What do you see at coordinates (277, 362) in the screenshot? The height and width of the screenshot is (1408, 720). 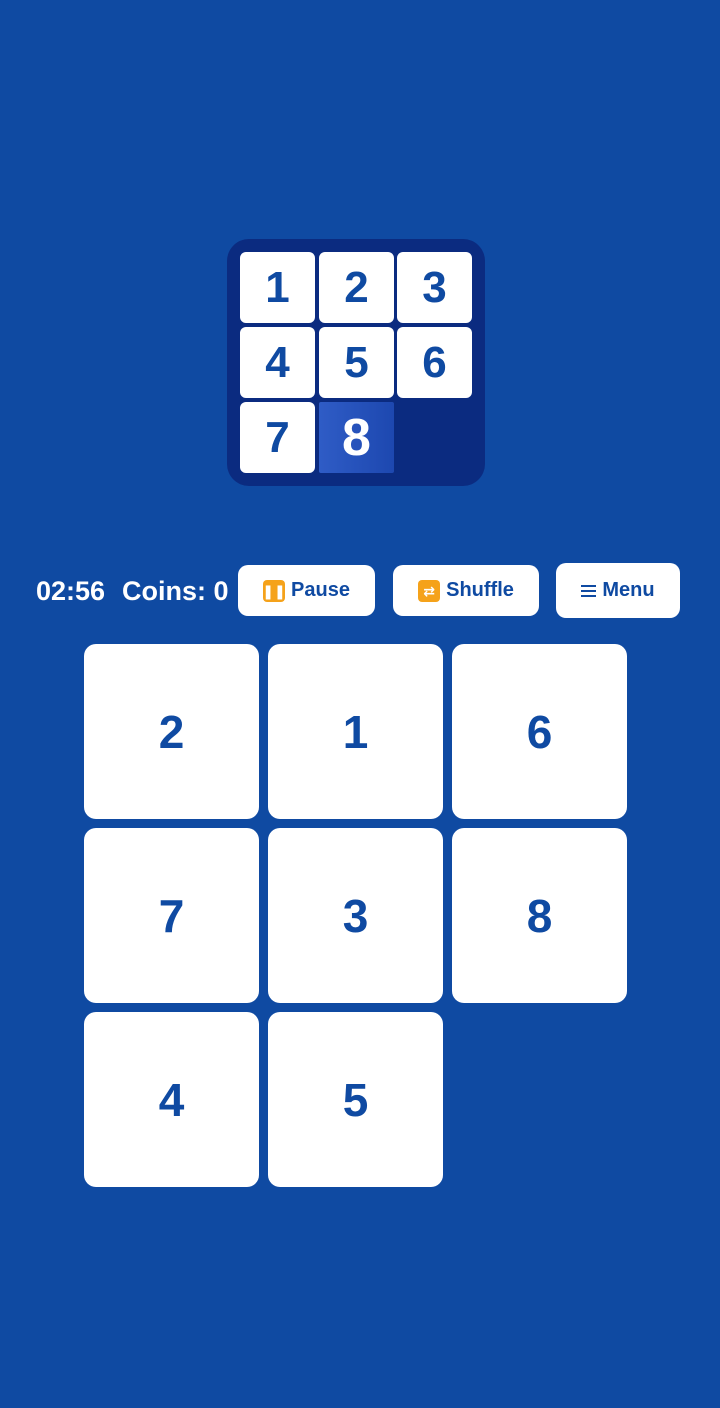 I see `goal-tile: 4` at bounding box center [277, 362].